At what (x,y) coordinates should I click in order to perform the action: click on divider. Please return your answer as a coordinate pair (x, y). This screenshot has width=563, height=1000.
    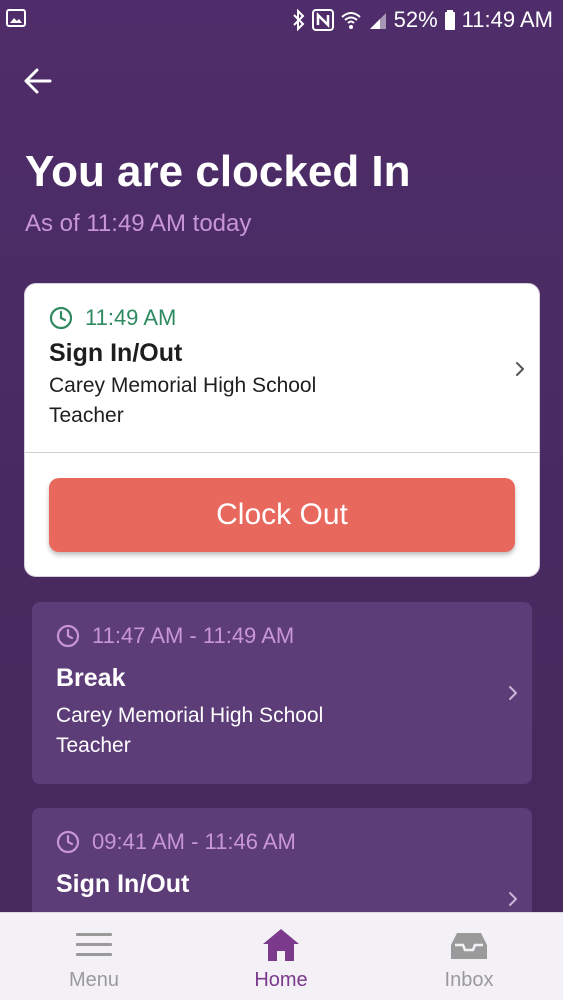
    Looking at the image, I should click on (282, 452).